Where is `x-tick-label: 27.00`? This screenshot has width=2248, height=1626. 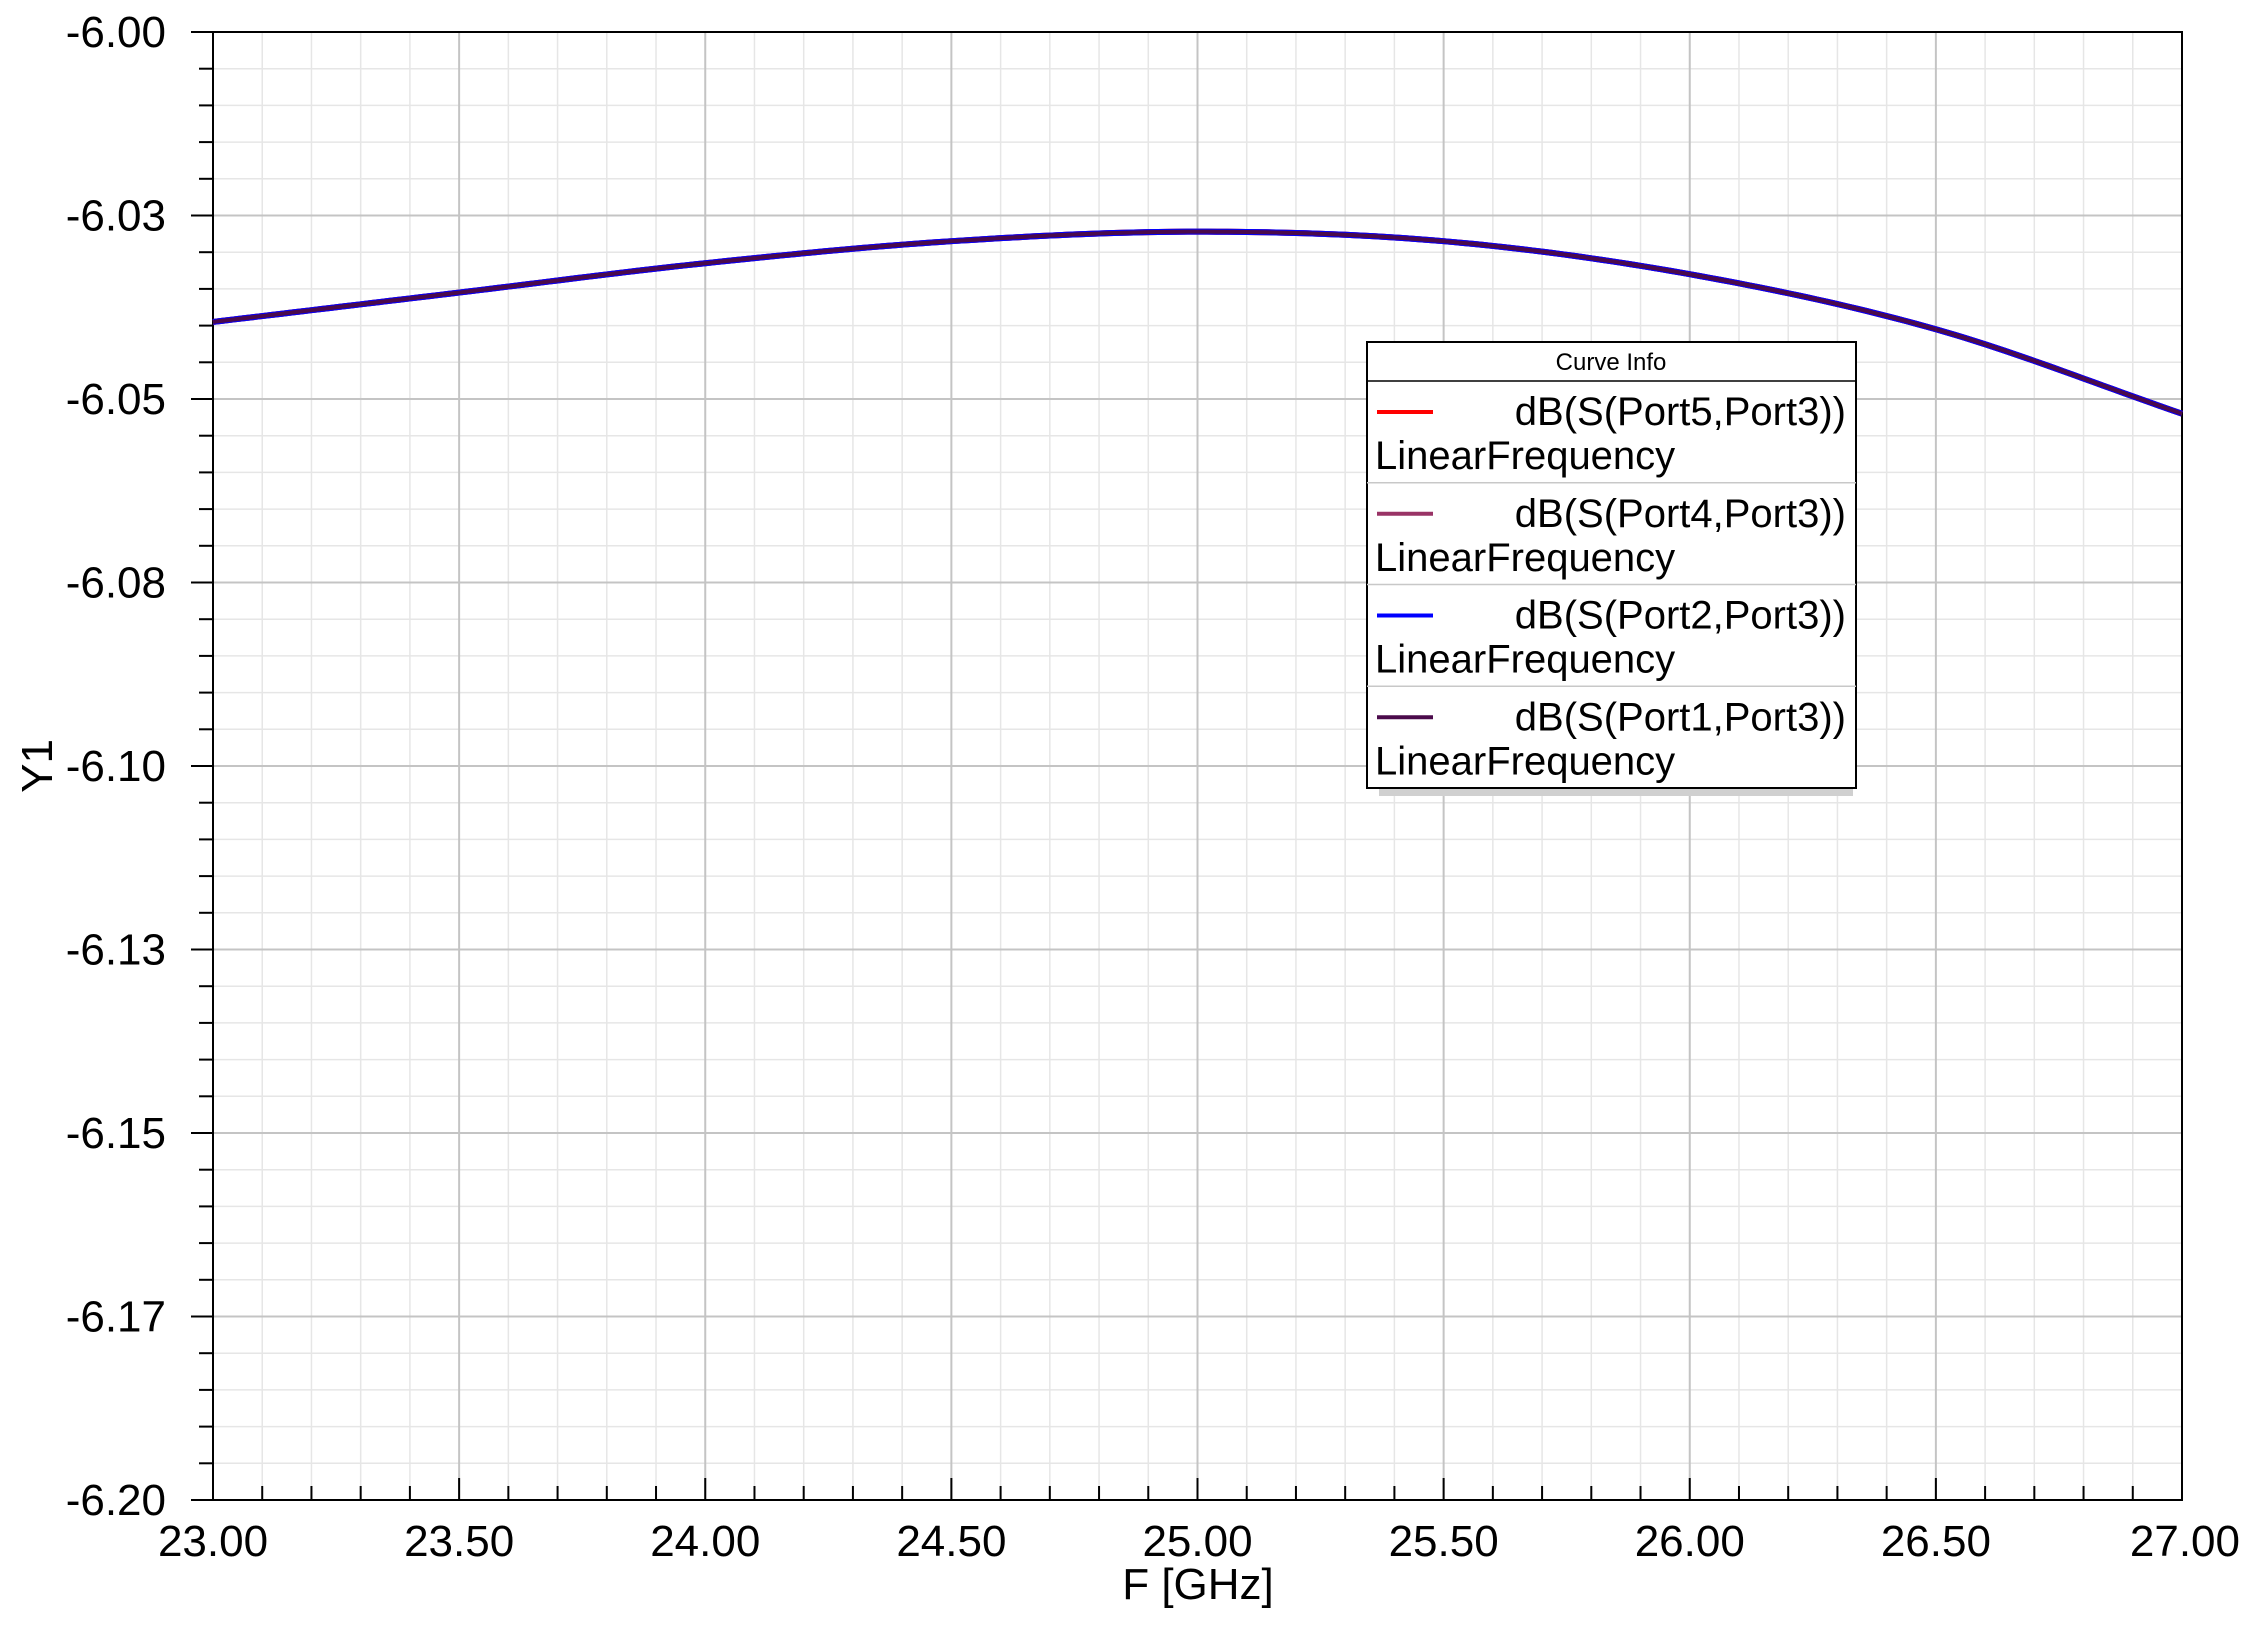
x-tick-label: 27.00 is located at coordinates (2185, 1541).